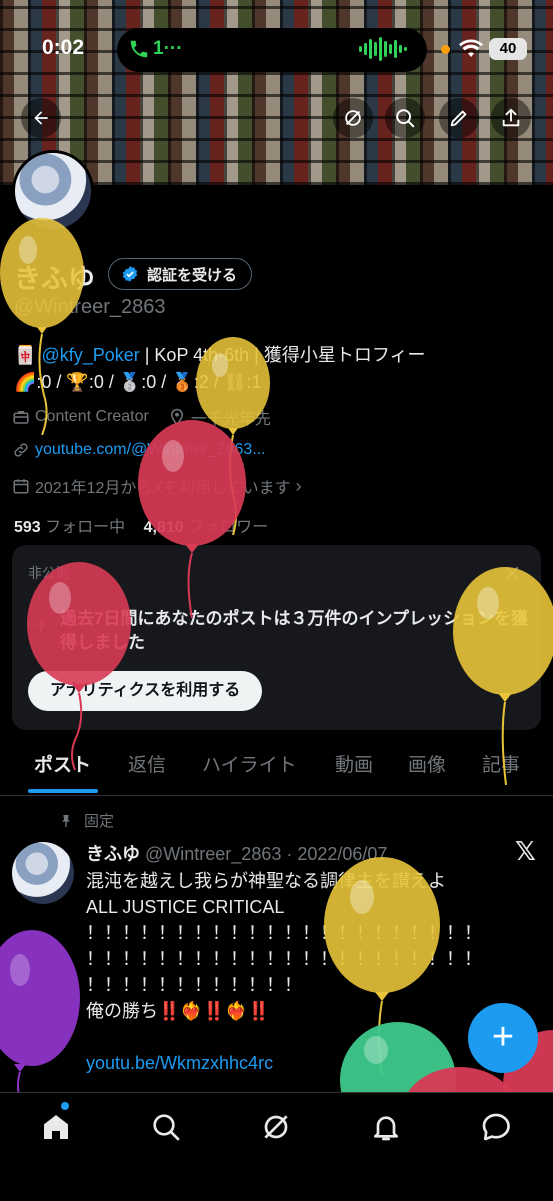  What do you see at coordinates (21, 450) in the screenshot?
I see `link-icon` at bounding box center [21, 450].